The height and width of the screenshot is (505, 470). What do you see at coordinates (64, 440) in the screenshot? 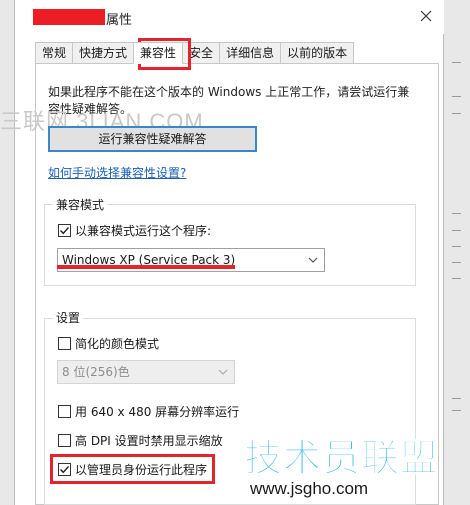
I see `high-dpi-checkbox` at bounding box center [64, 440].